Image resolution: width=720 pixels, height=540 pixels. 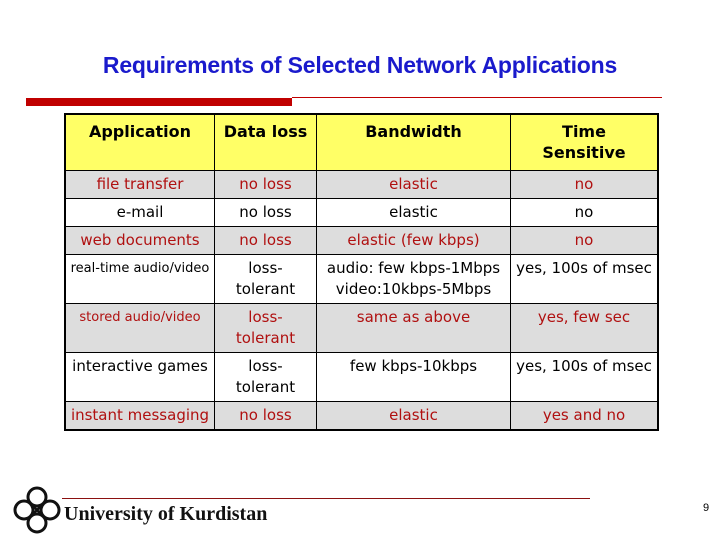 What do you see at coordinates (139, 376) in the screenshot?
I see `cell-application: interactive games` at bounding box center [139, 376].